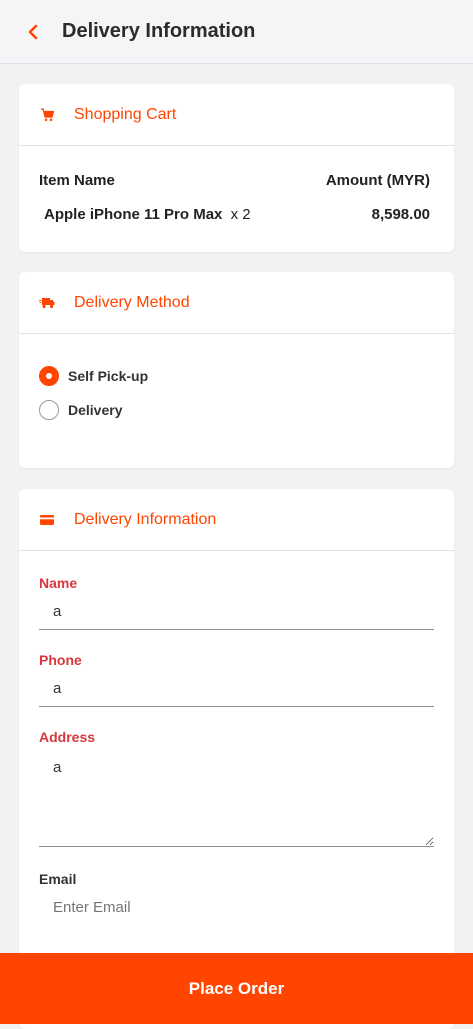  Describe the element at coordinates (400, 214) in the screenshot. I see `cart-item-amount: 8,598.00` at that location.